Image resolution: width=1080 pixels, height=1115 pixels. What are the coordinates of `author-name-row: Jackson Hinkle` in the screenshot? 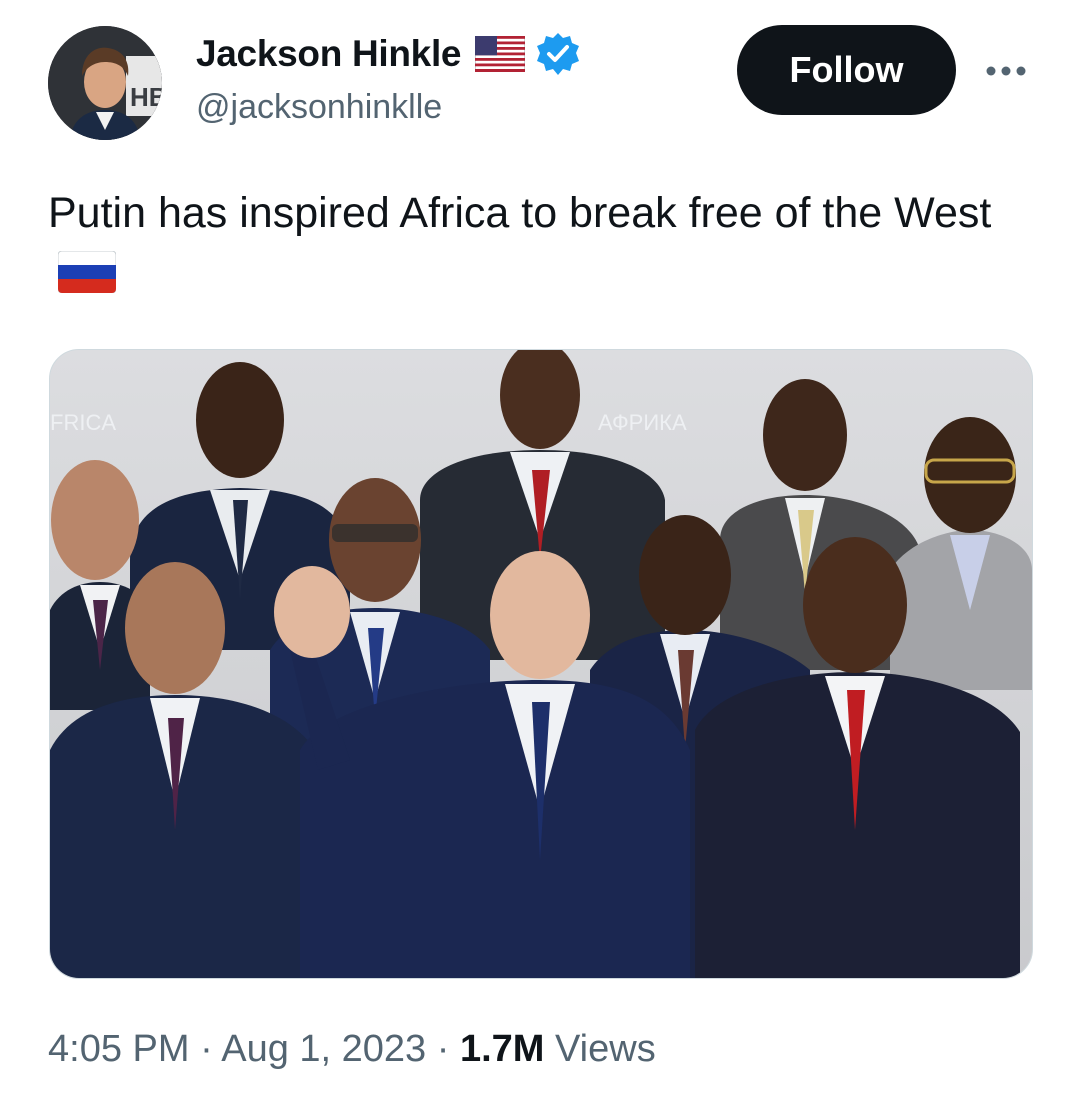 It's located at (388, 54).